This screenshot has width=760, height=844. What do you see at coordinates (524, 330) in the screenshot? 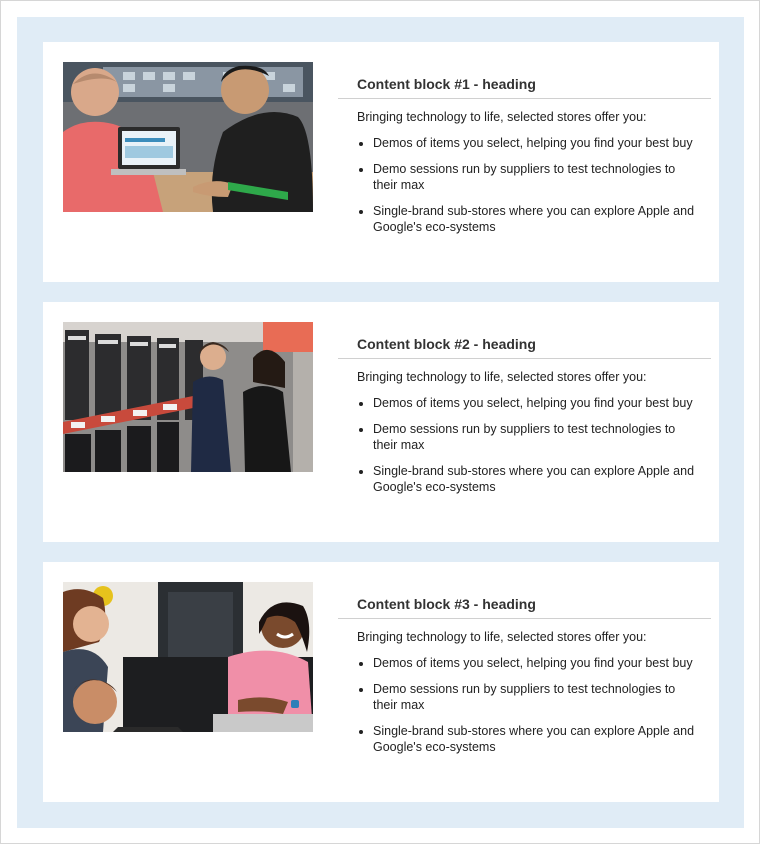
I see `card-heading: Content block #2 - heading` at bounding box center [524, 330].